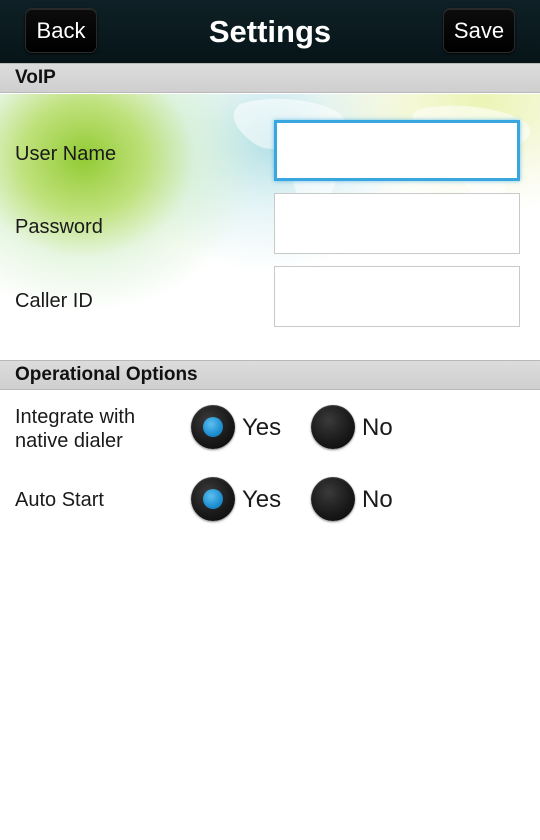 The image size is (540, 840). Describe the element at coordinates (397, 150) in the screenshot. I see `username-input` at that location.